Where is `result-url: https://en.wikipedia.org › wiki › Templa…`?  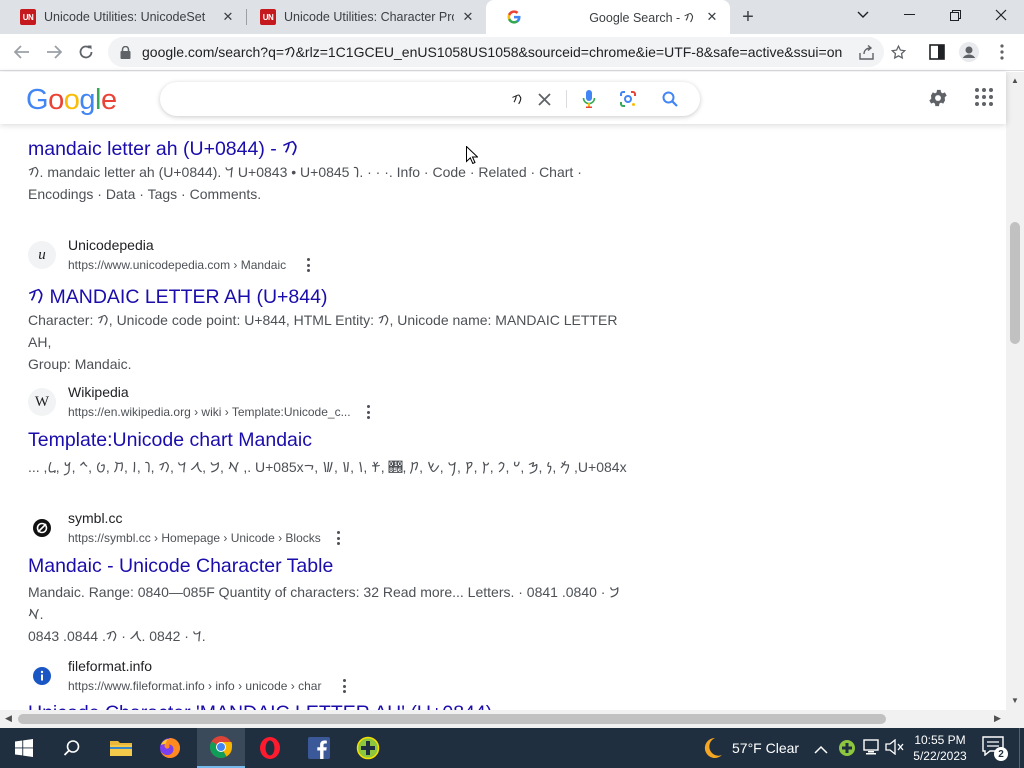
result-url: https://en.wikipedia.org › wiki › Templa… is located at coordinates (209, 412).